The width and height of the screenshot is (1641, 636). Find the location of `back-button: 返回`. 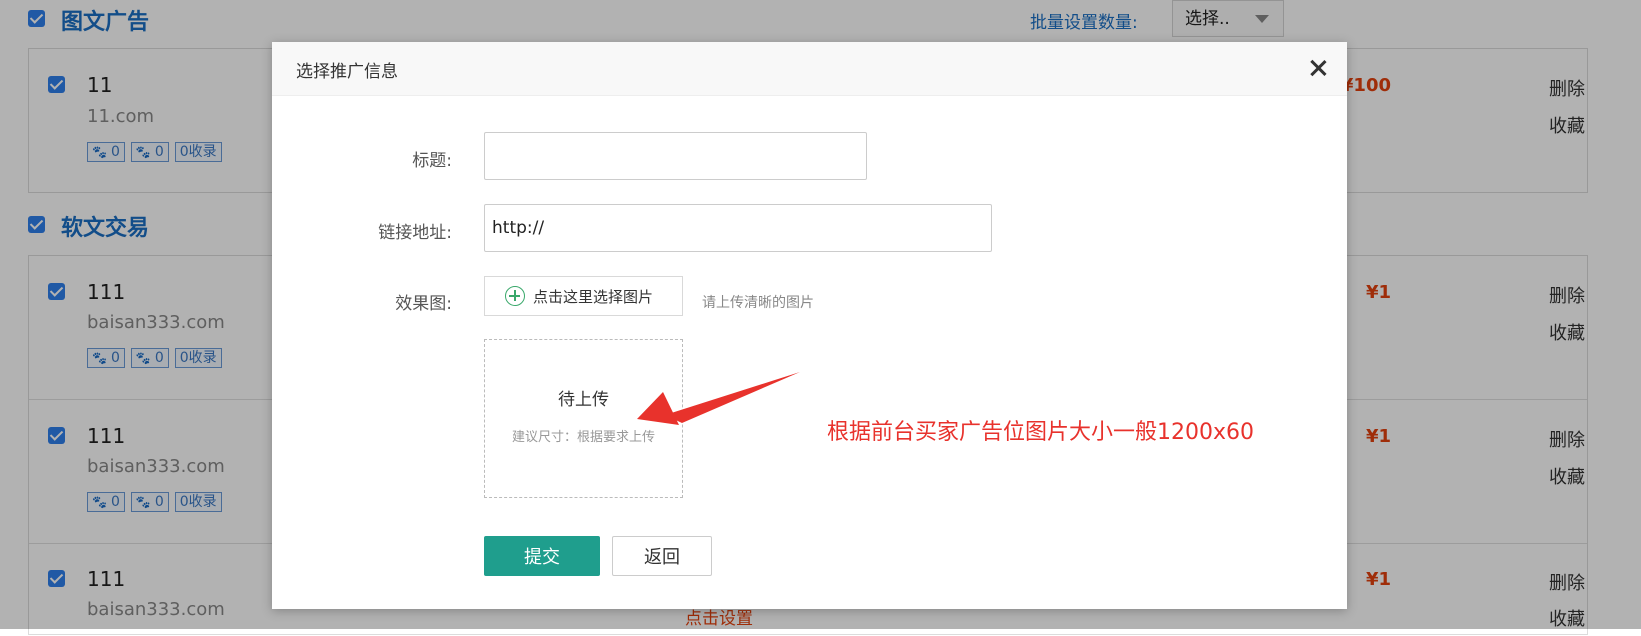

back-button: 返回 is located at coordinates (662, 556).